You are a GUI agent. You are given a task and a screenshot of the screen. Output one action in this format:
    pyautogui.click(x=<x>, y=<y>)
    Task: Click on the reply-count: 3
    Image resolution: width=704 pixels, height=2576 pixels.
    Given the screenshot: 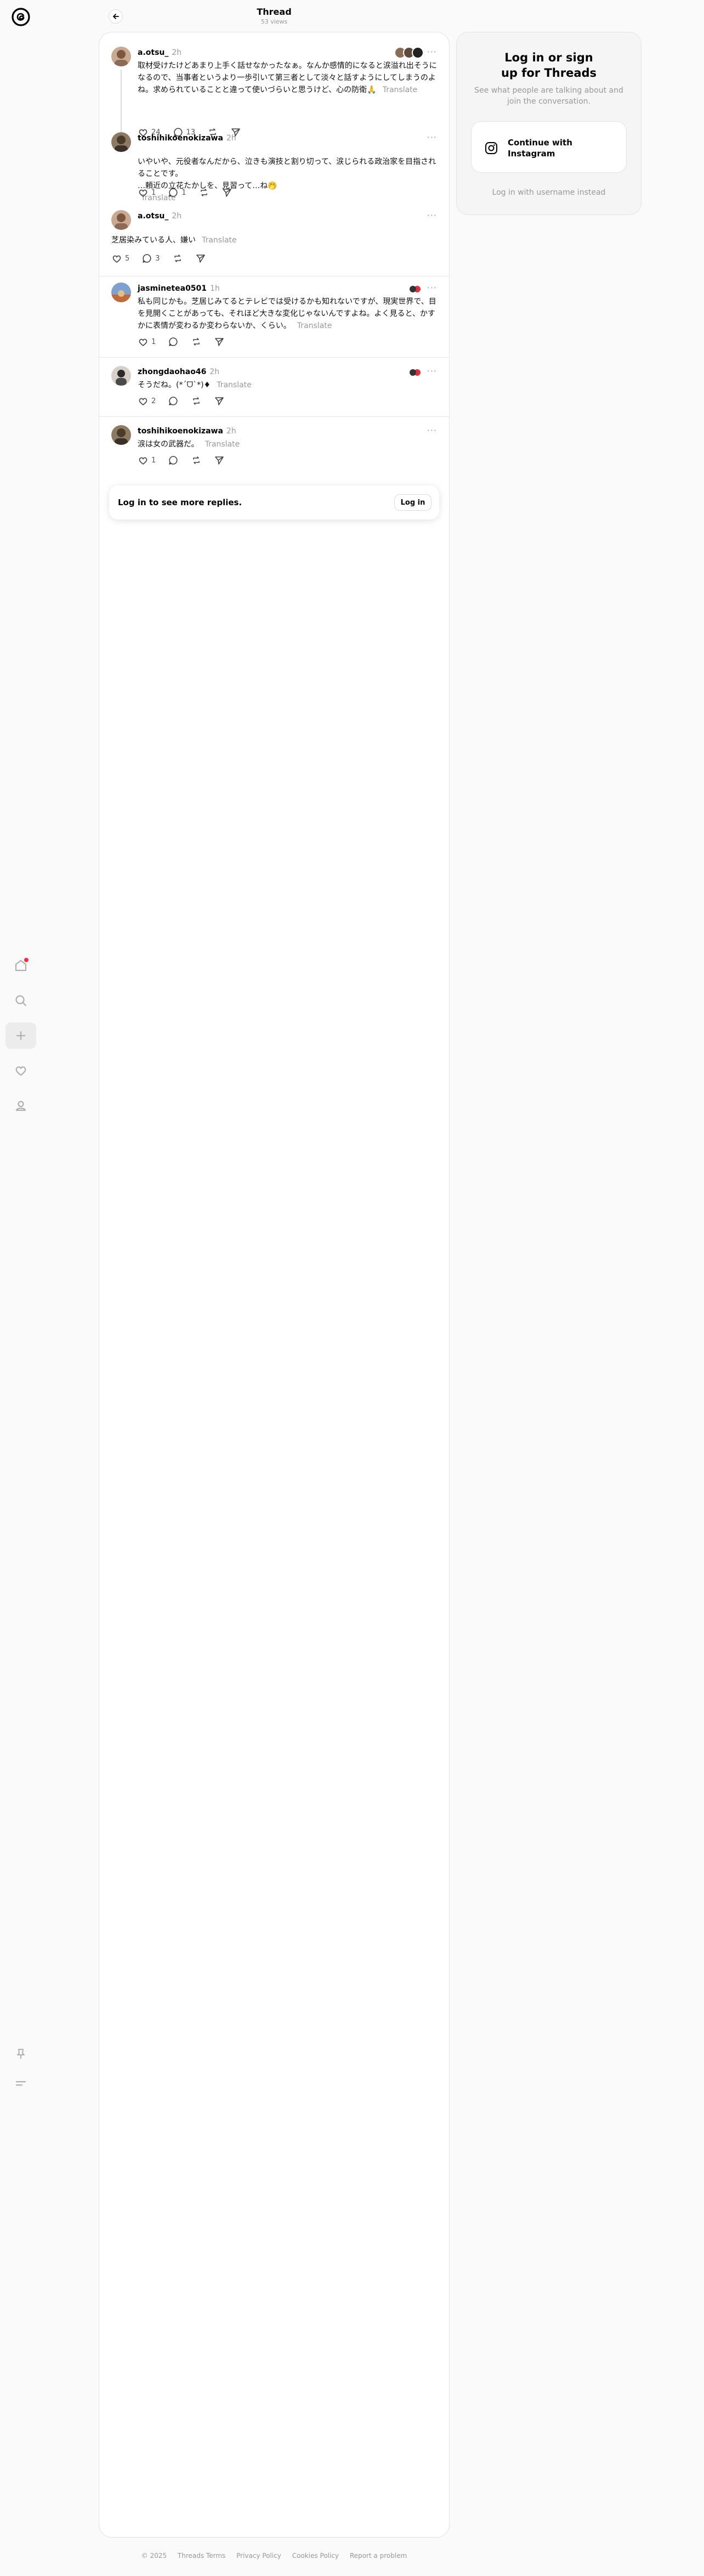 What is the action you would take?
    pyautogui.click(x=157, y=258)
    